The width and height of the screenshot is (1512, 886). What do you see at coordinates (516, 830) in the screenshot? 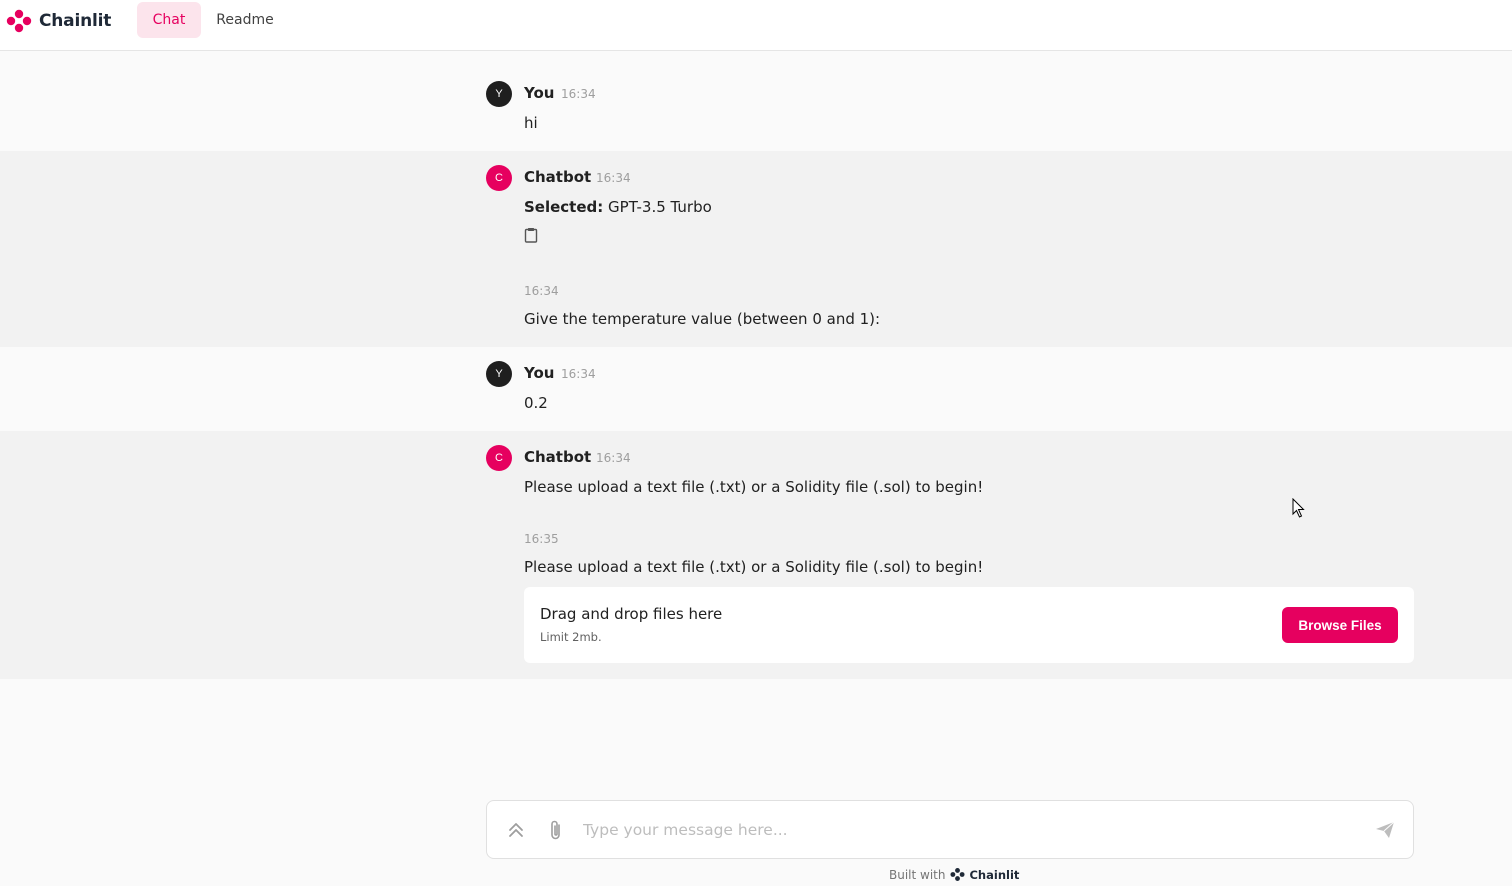
I see `chevrons-up-icon` at bounding box center [516, 830].